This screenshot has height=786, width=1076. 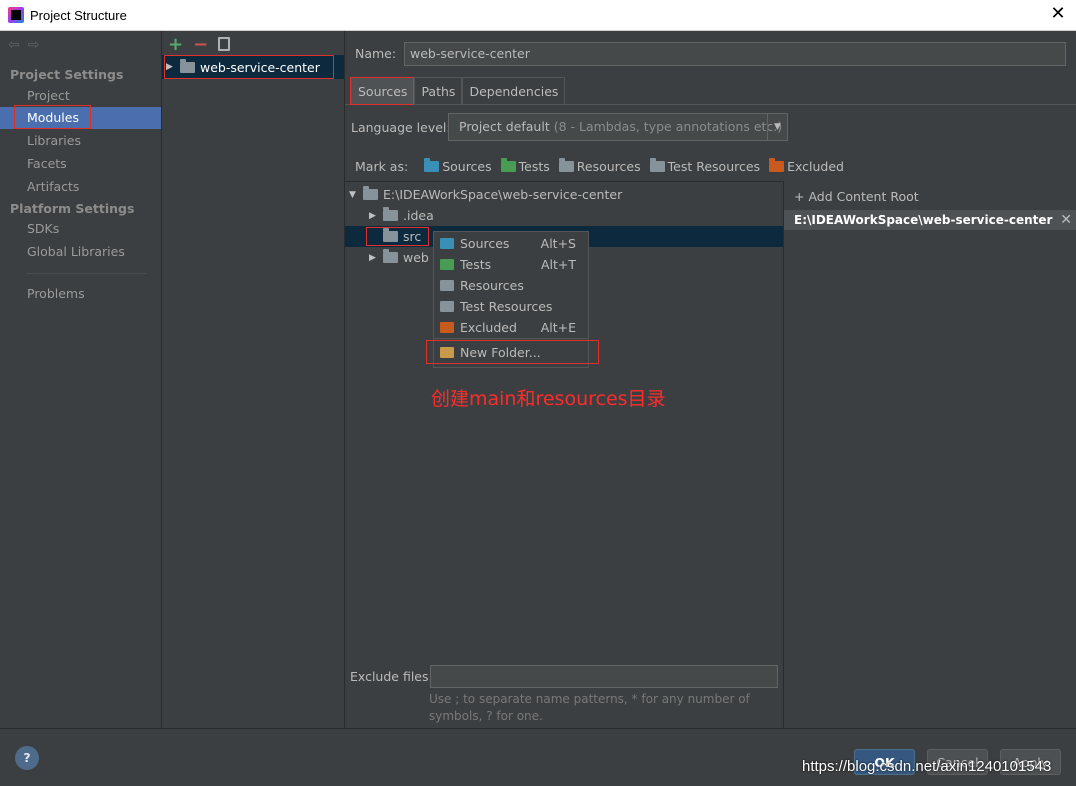 What do you see at coordinates (224, 44) in the screenshot?
I see `copy-icon` at bounding box center [224, 44].